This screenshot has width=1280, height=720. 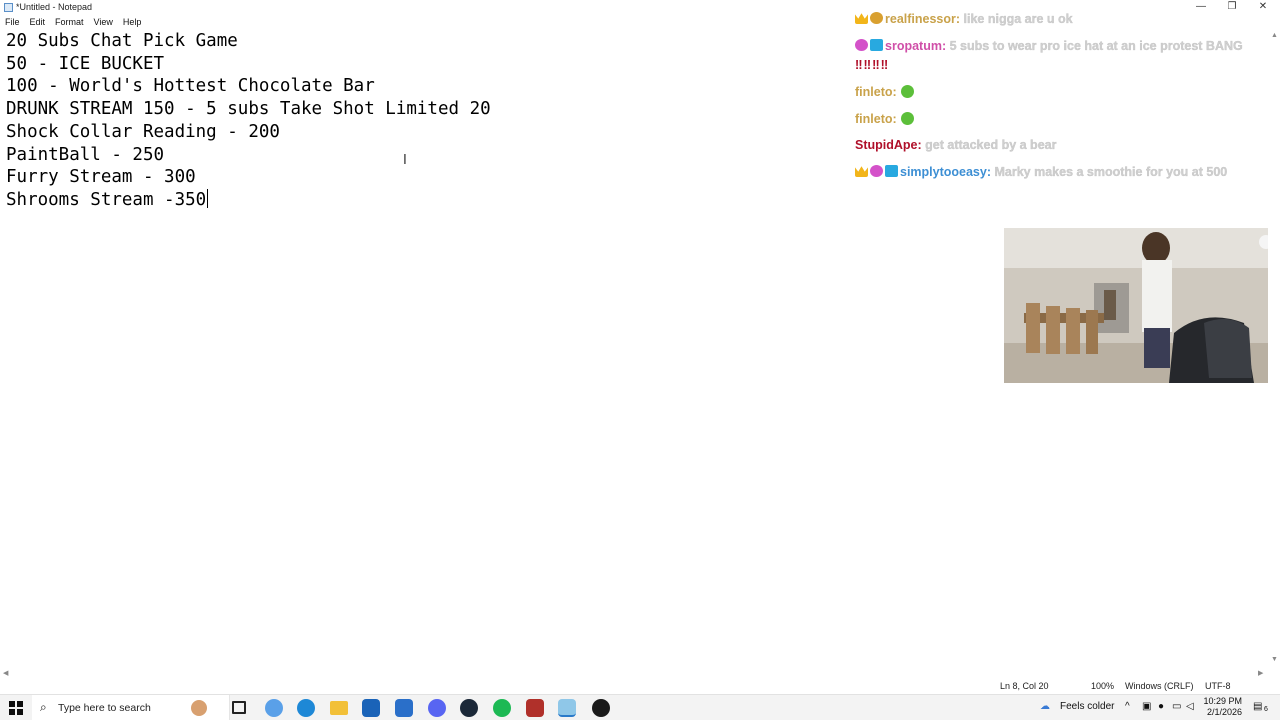 What do you see at coordinates (1018, 19) in the screenshot?
I see `chat-text: like nigga are u ok` at bounding box center [1018, 19].